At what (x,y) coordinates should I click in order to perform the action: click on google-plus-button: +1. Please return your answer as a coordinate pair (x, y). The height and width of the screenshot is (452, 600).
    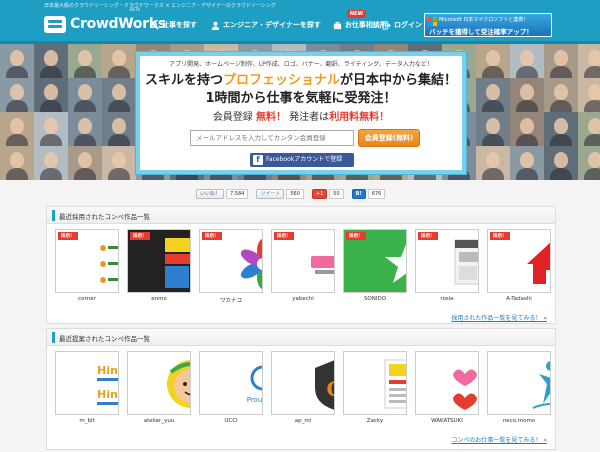
    Looking at the image, I should click on (319, 194).